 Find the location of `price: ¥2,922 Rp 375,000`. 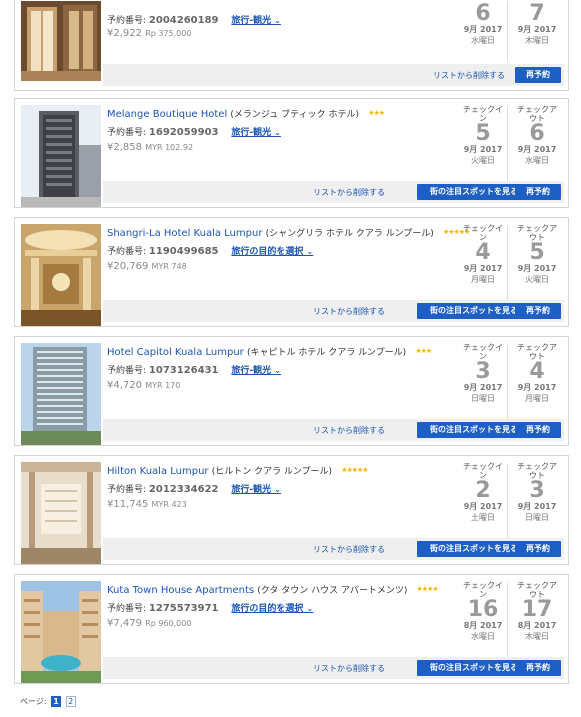

price: ¥2,922 Rp 375,000 is located at coordinates (149, 33).